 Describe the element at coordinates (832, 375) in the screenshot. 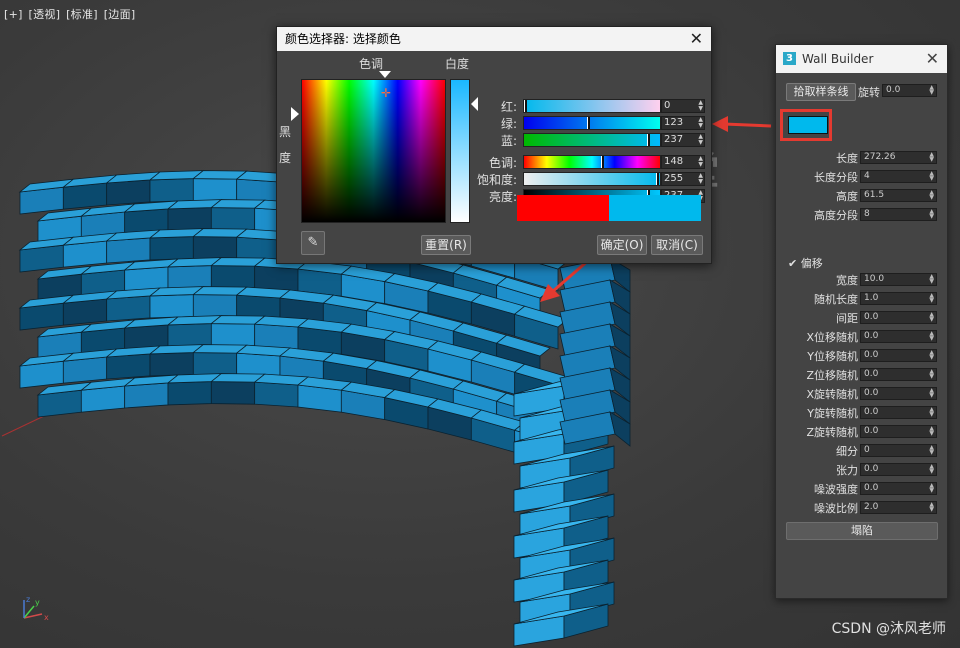

I see `param-label: Z位移随机` at that location.